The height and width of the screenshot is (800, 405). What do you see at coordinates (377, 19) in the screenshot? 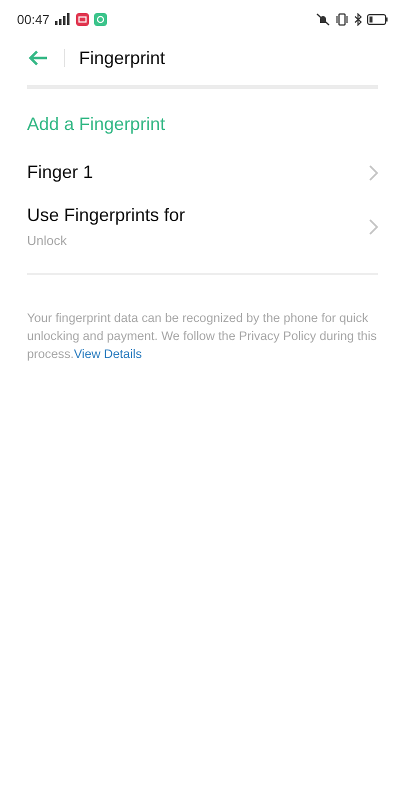
I see `battery-icon` at bounding box center [377, 19].